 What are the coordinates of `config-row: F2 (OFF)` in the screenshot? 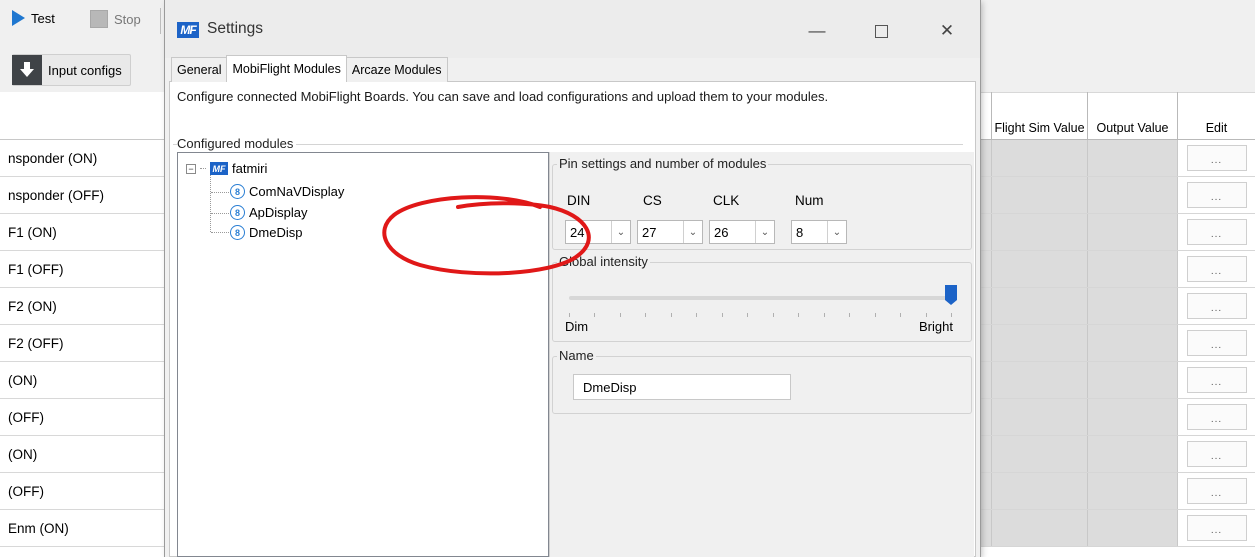 It's located at (82, 343).